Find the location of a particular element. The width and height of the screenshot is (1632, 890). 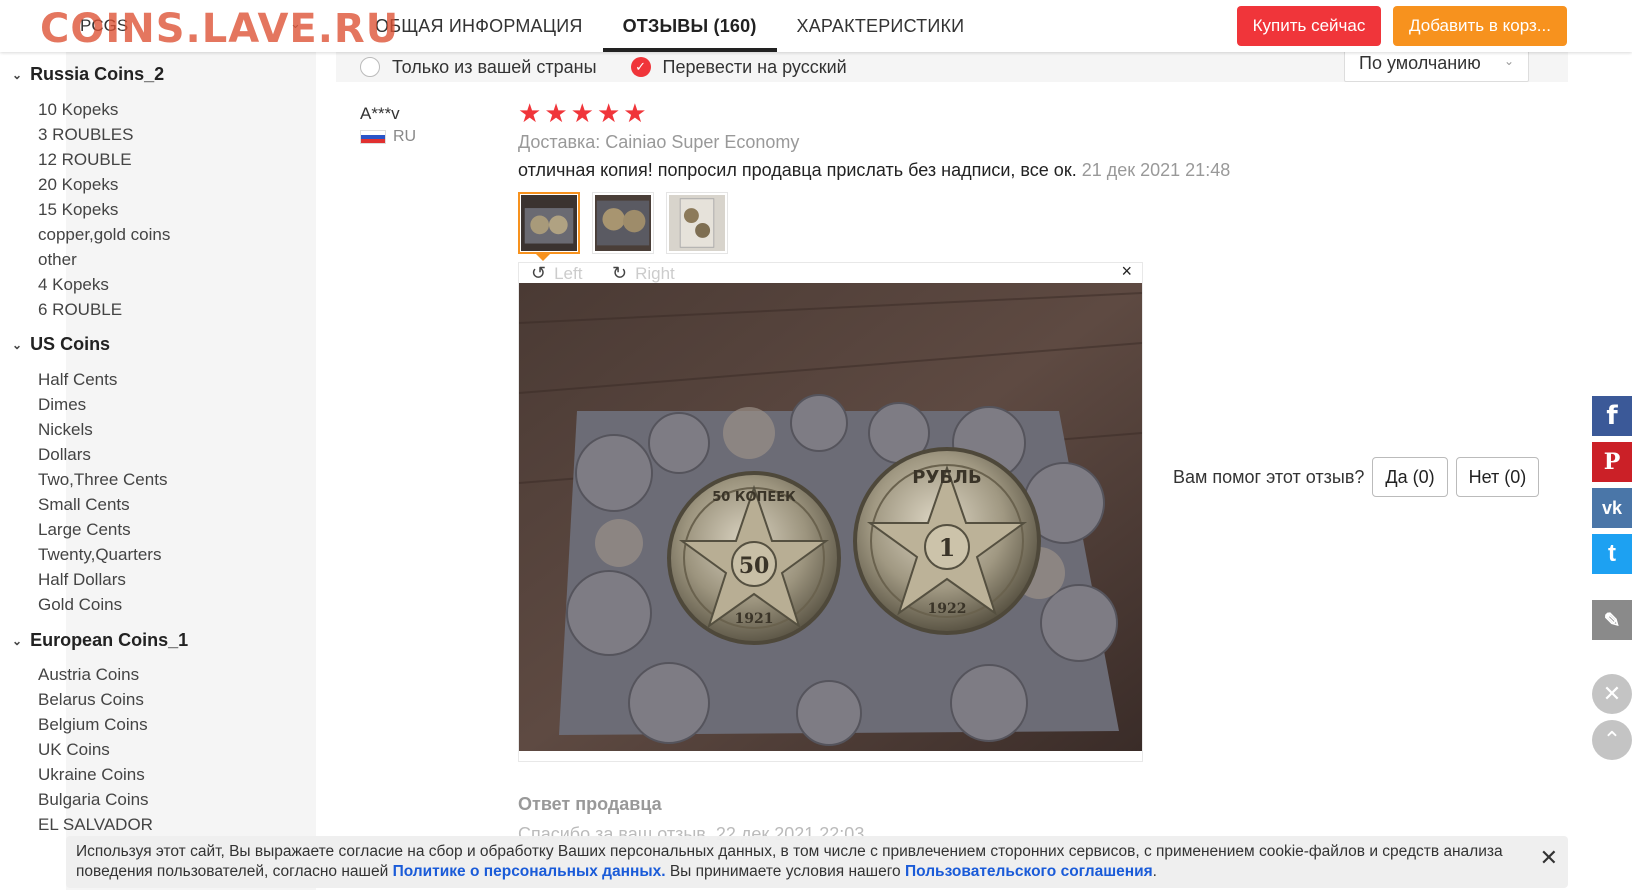

translate-label: Перевести на русский is located at coordinates (755, 67).